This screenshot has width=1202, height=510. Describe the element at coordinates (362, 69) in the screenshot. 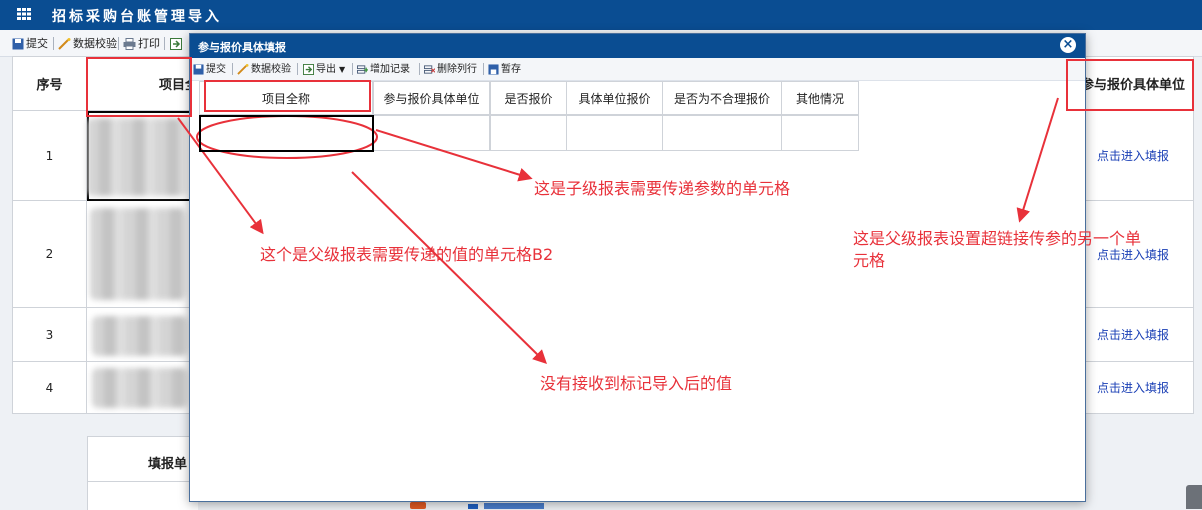

I see `add-row-icon` at that location.